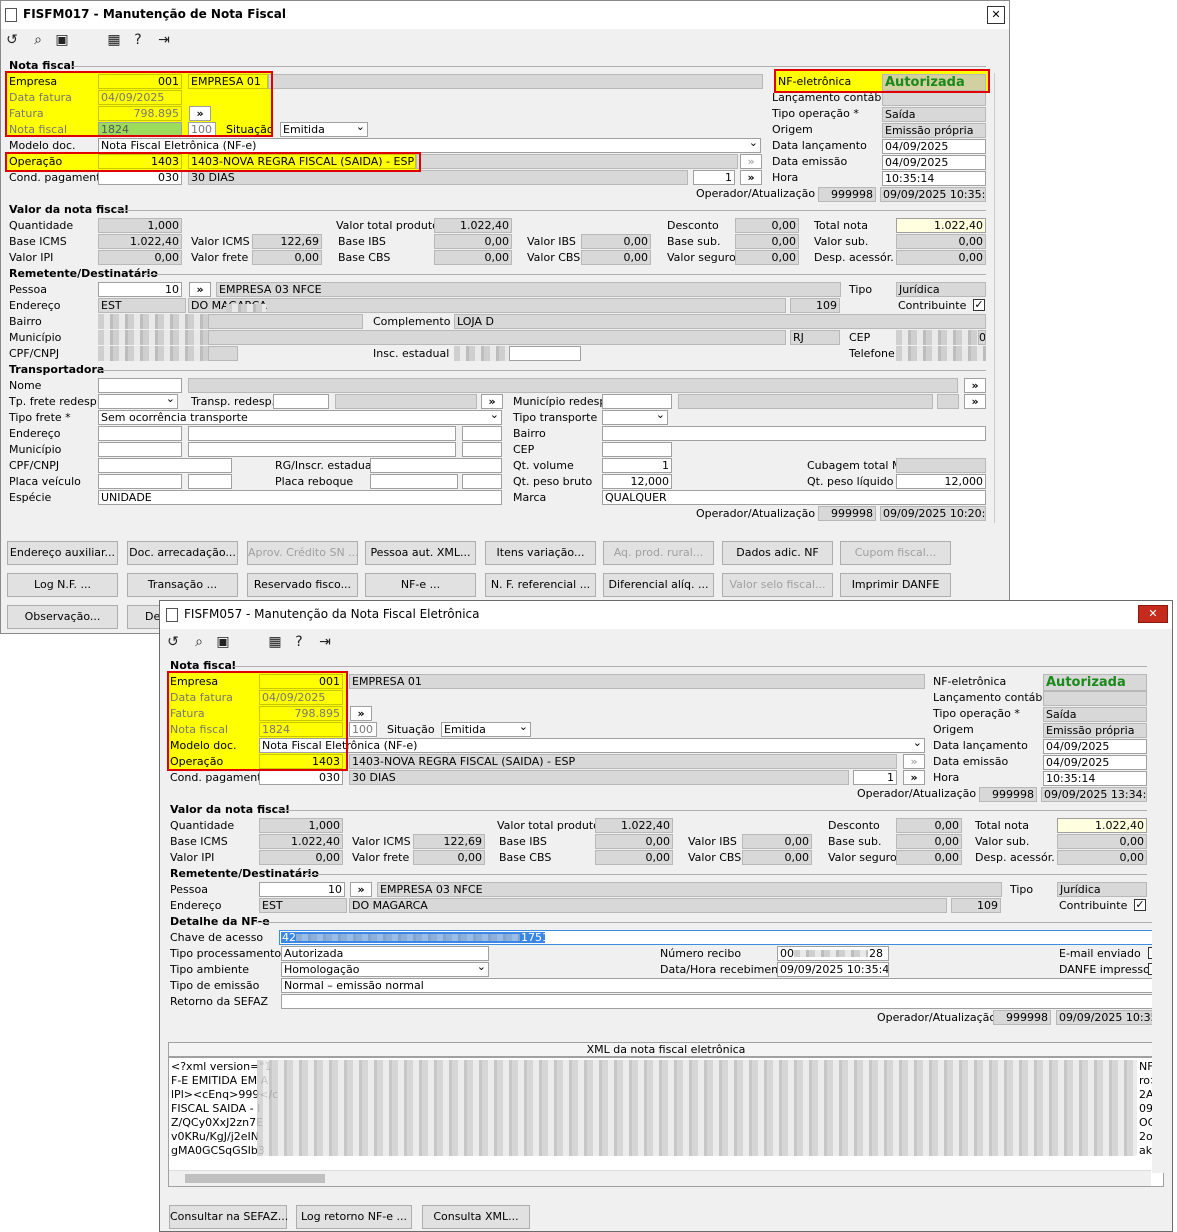  What do you see at coordinates (301, 777) in the screenshot?
I see `cond-pagamento-code-2: 030` at bounding box center [301, 777].